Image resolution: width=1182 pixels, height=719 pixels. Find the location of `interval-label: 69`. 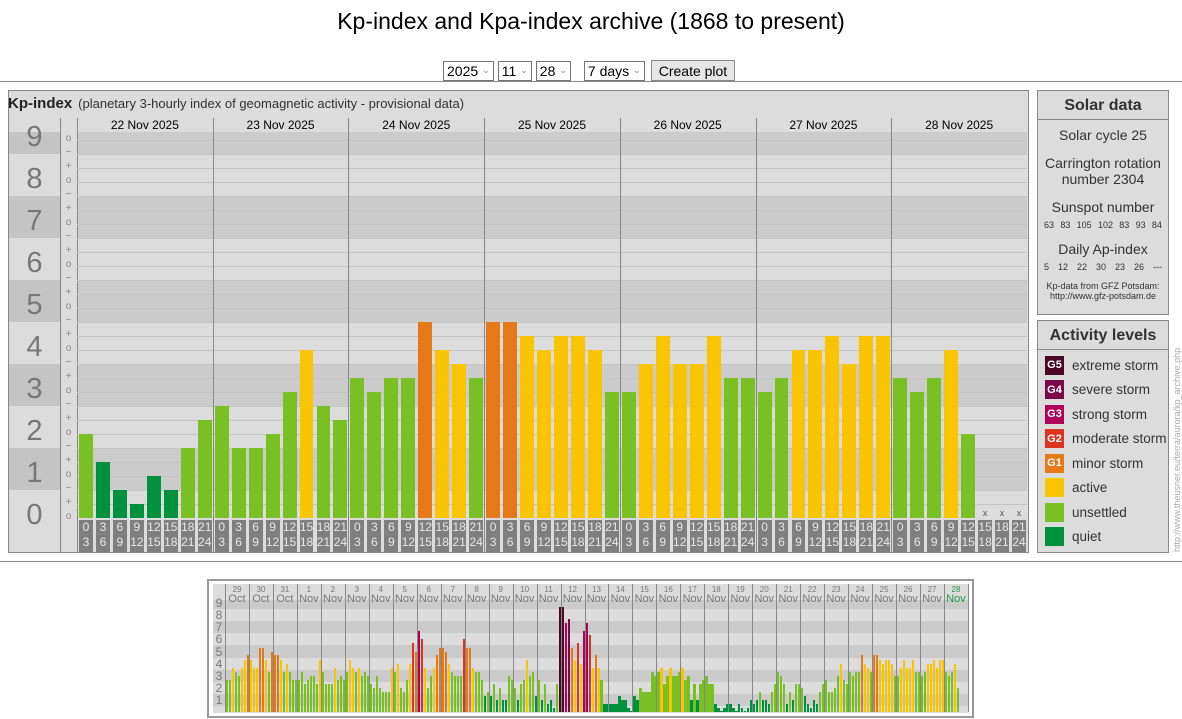

interval-label: 69 is located at coordinates (798, 536).